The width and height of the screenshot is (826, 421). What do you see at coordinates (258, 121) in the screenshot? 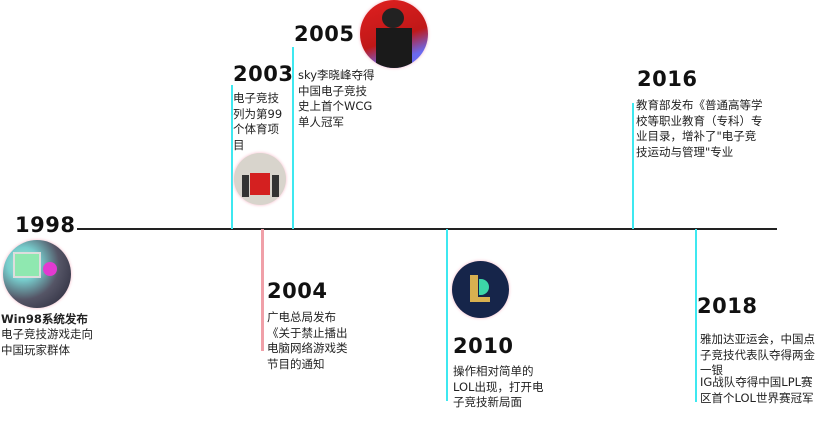
I see `desc-2003: 电子竞技列为第99个体育项目` at bounding box center [258, 121].